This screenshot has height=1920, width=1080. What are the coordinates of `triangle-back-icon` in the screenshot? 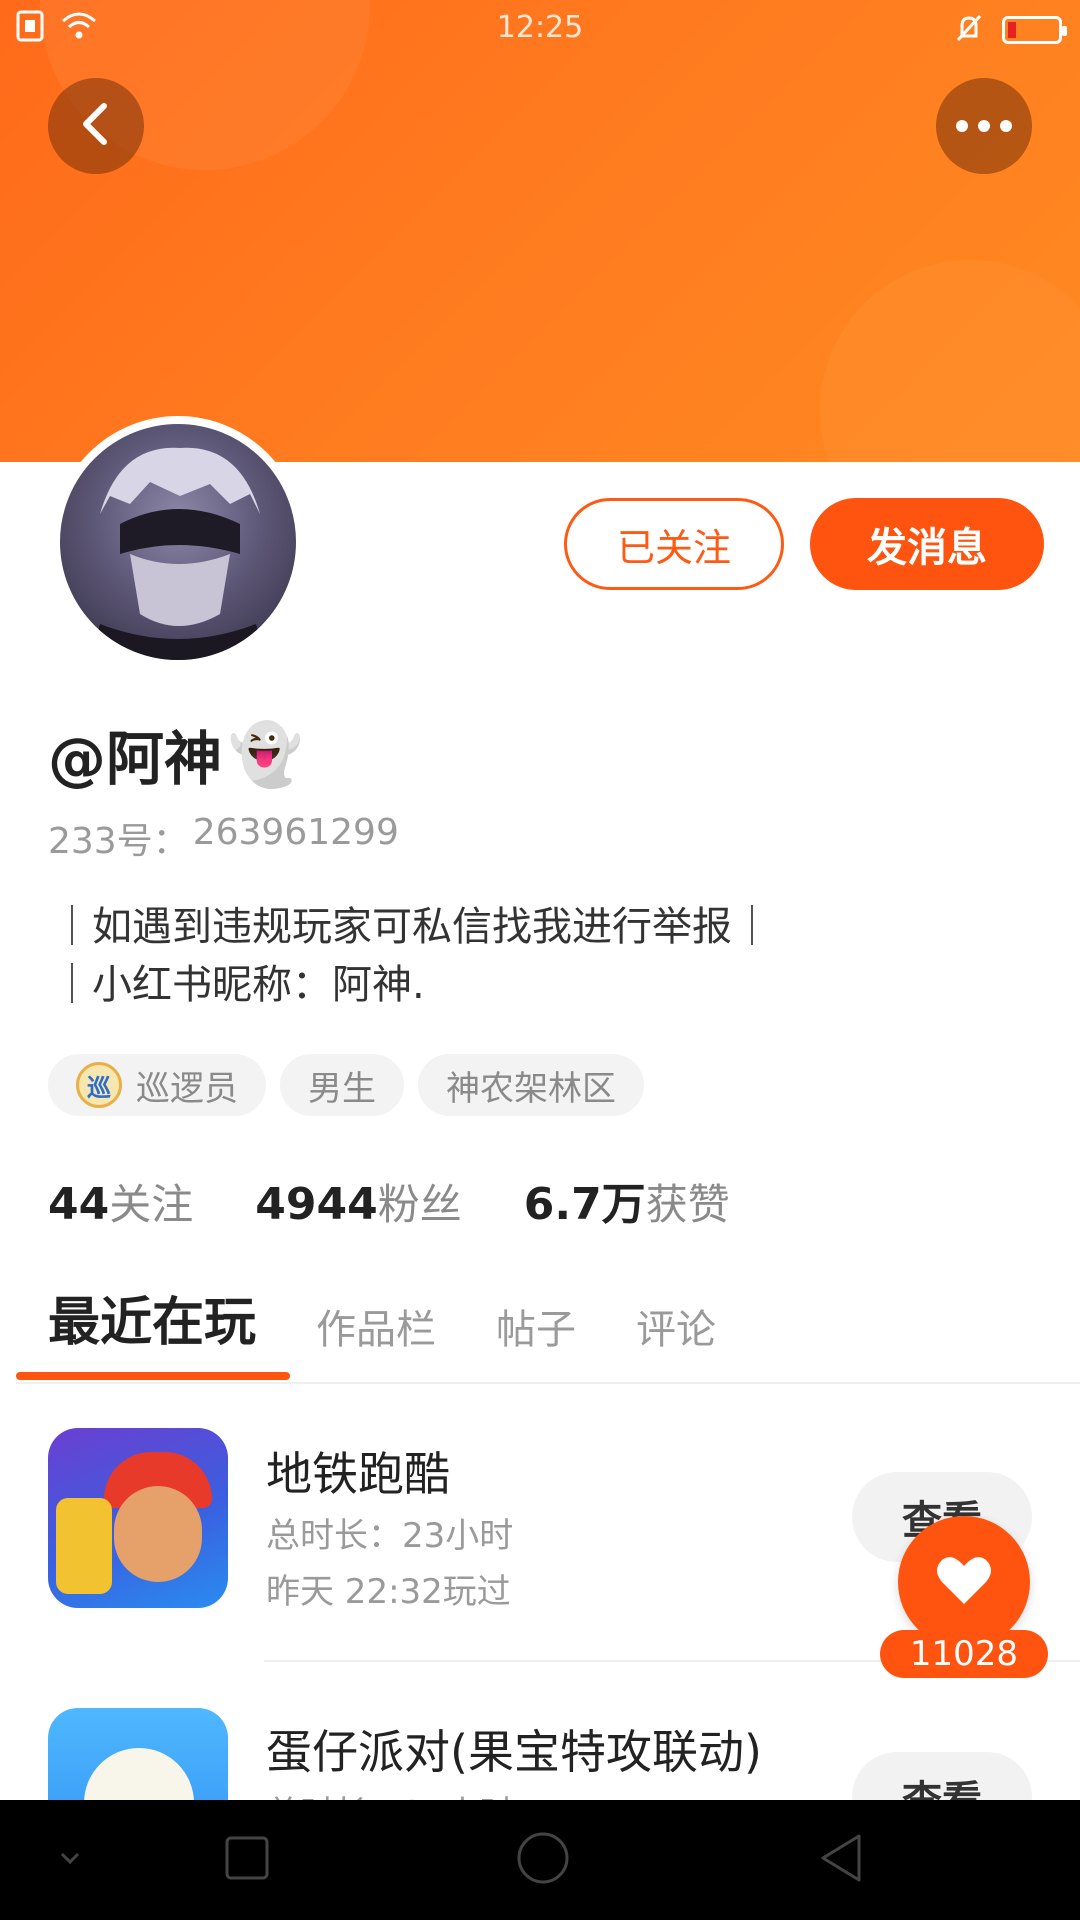 It's located at (841, 1860).